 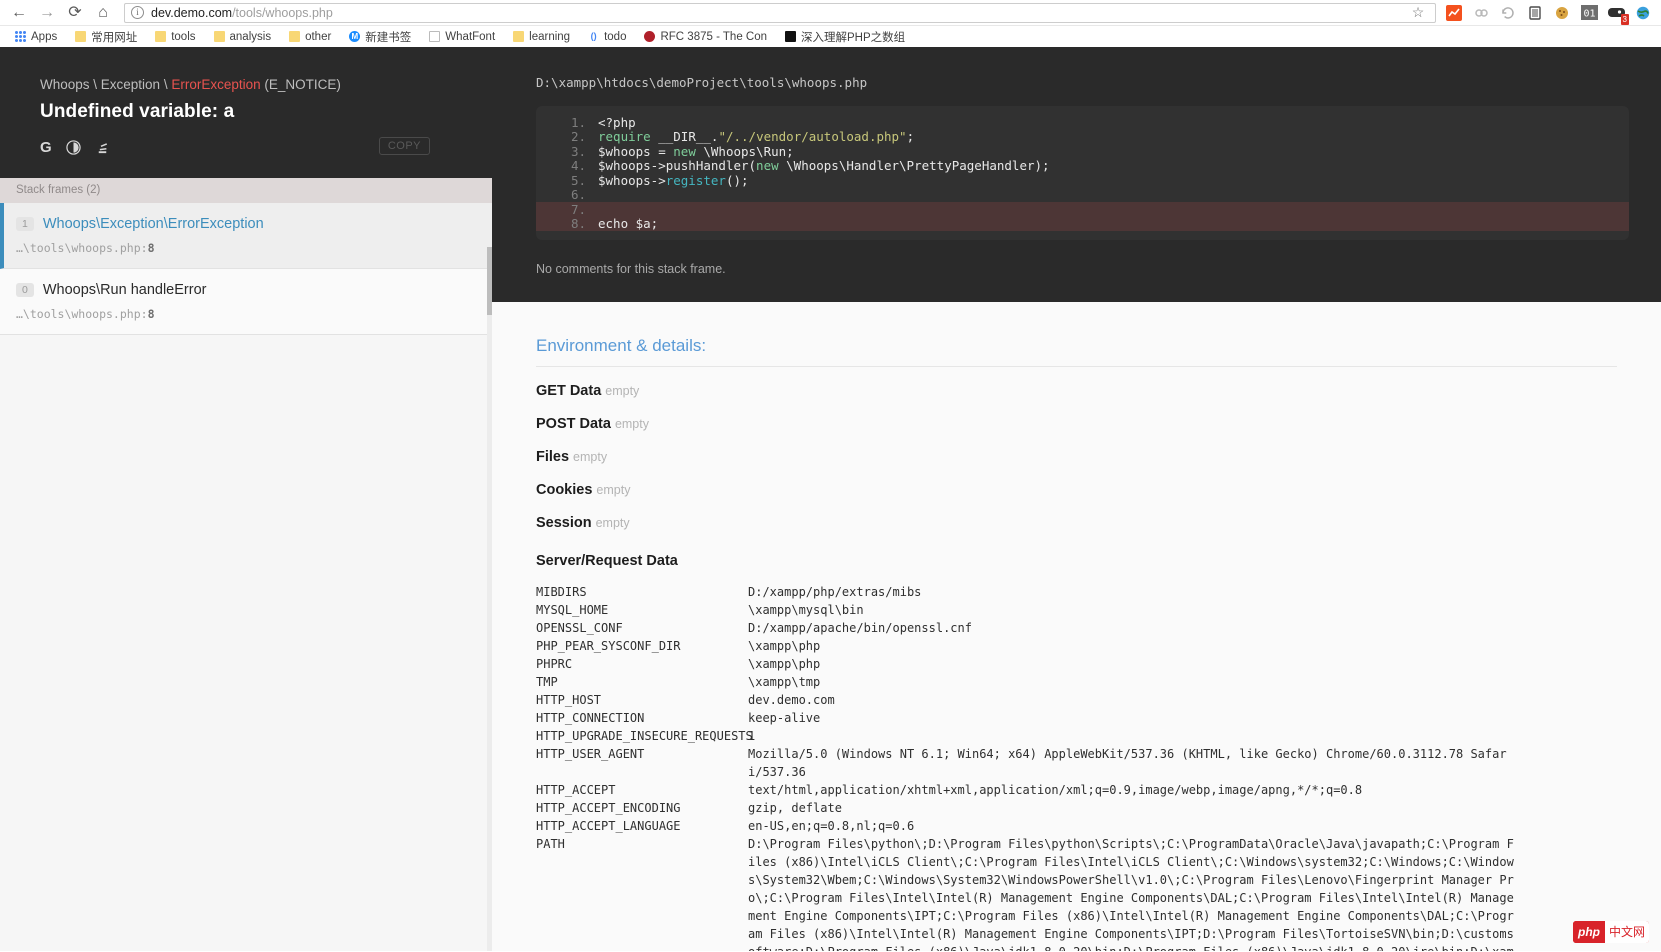 I want to click on copy-button: COPY, so click(x=404, y=146).